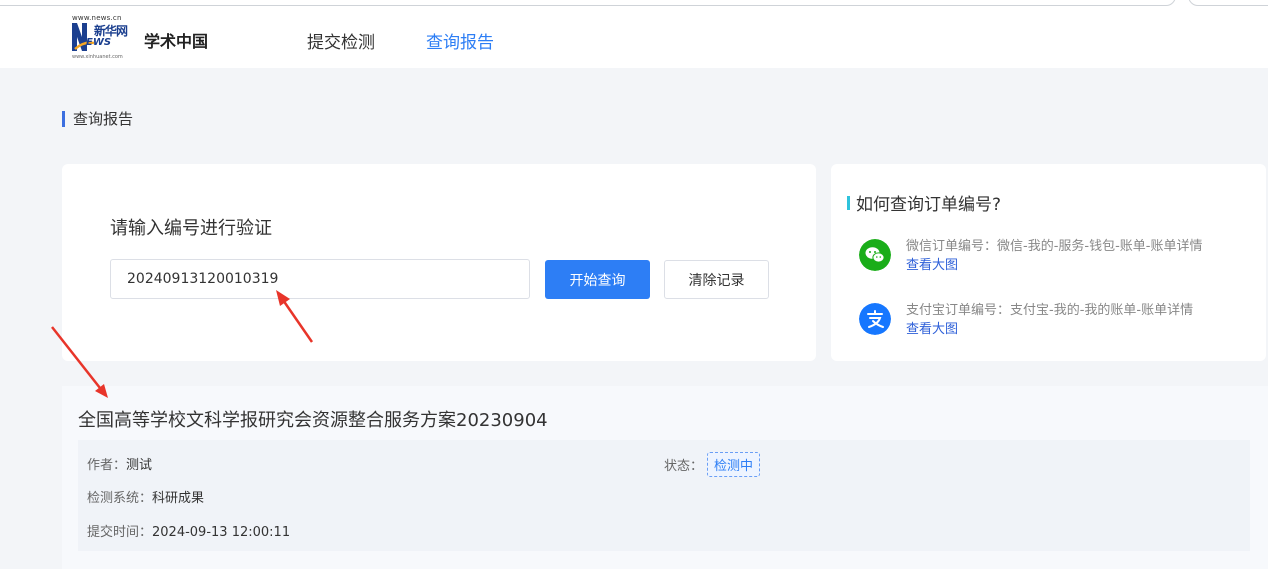  I want to click on page-title-text: 查询报告, so click(103, 119).